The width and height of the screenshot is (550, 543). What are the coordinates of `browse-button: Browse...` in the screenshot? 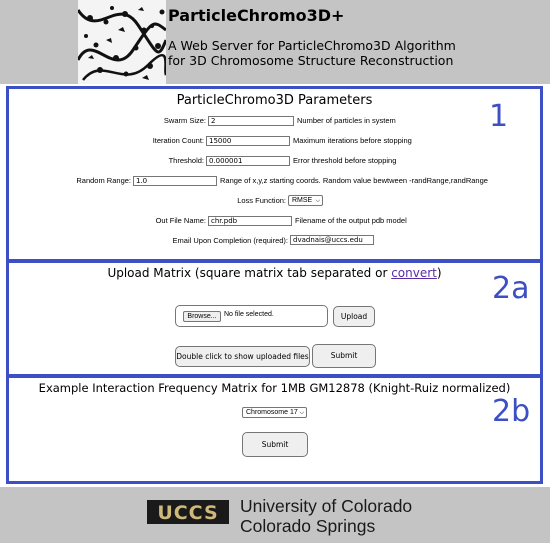 It's located at (202, 316).